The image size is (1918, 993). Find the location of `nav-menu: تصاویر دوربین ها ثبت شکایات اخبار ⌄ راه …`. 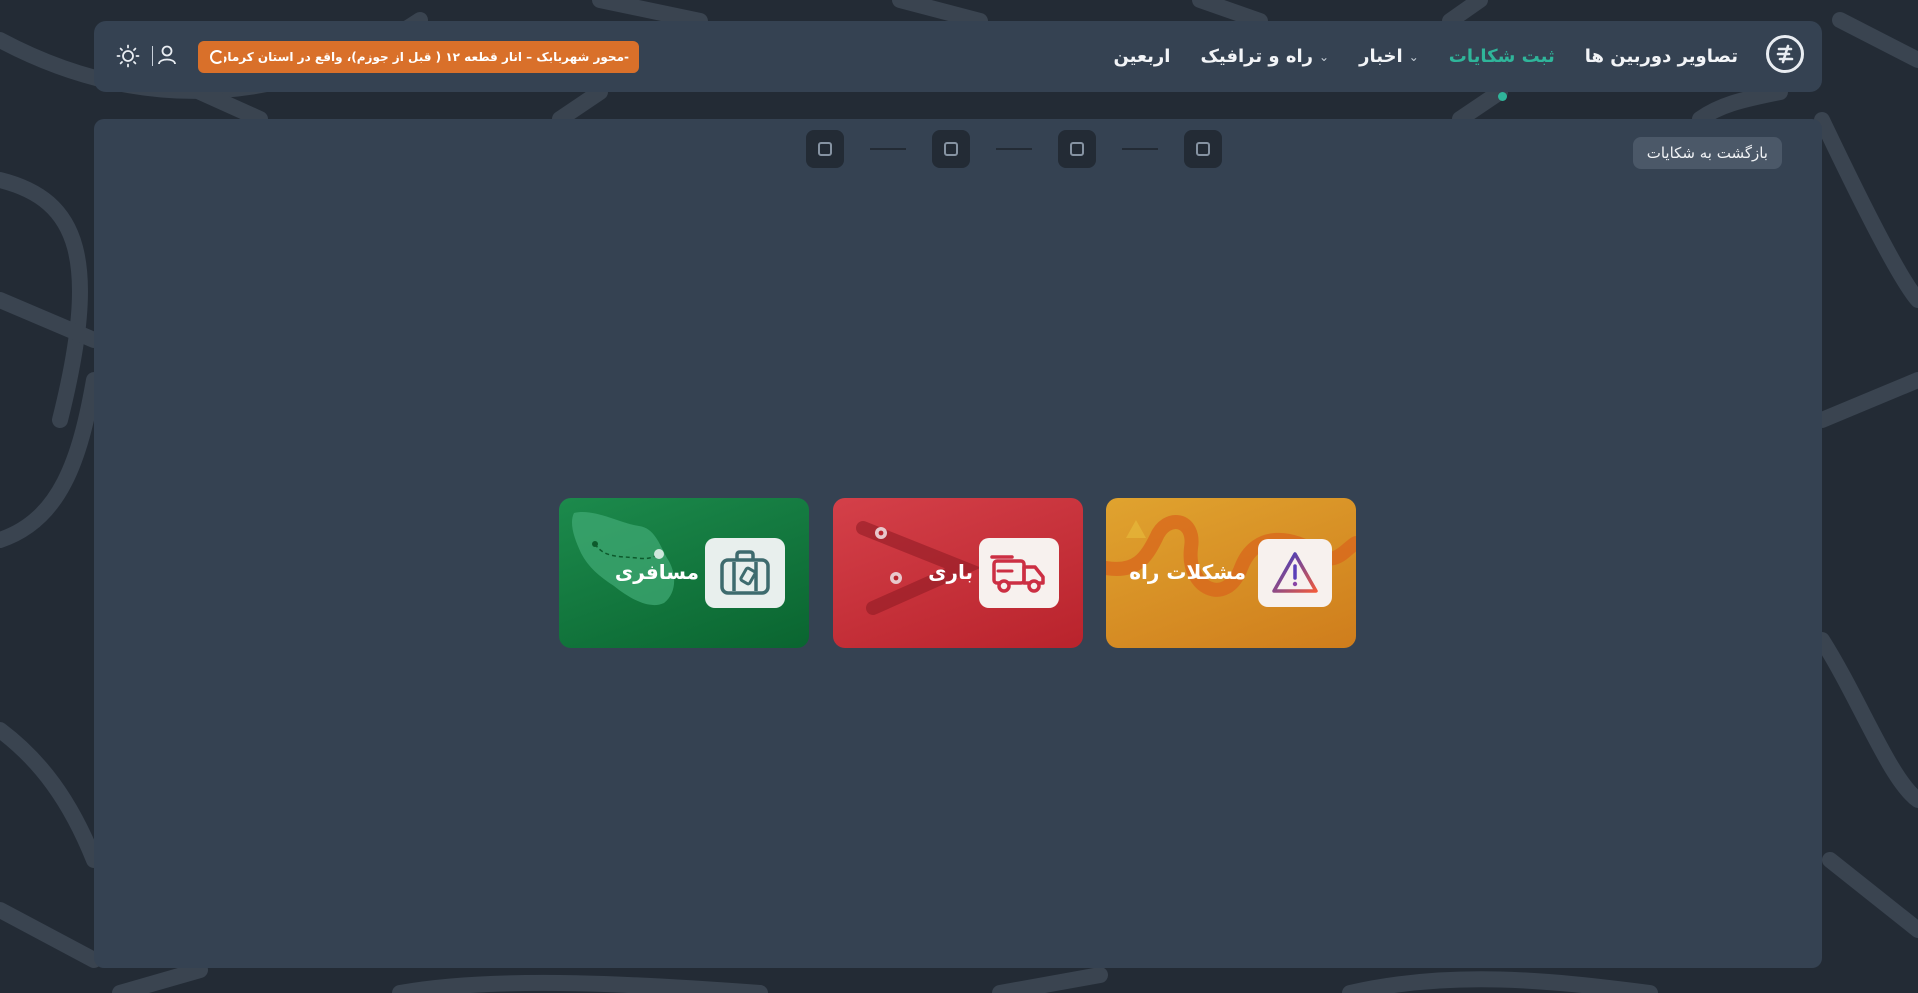

nav-menu: تصاویر دوربین ها ثبت شکایات اخبار ⌄ راه … is located at coordinates (1425, 61).